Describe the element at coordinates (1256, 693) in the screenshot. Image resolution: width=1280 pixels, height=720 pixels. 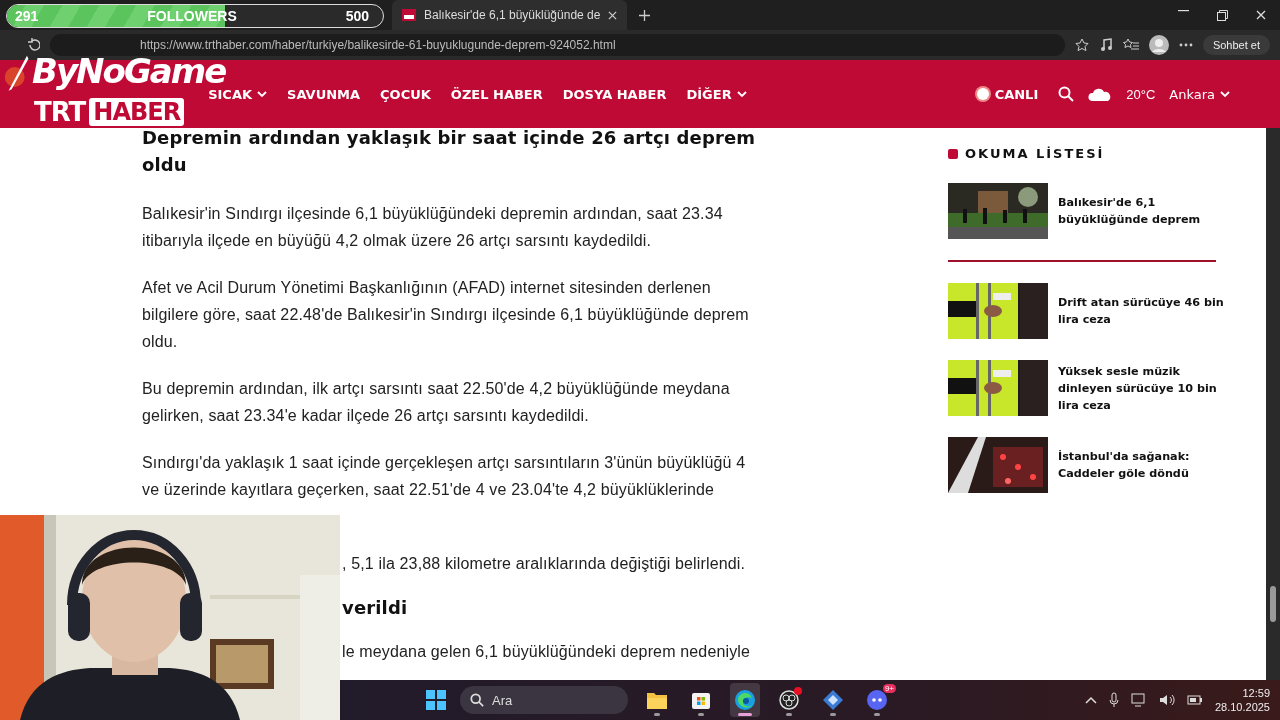
I see `clock-time: 12:59` at that location.